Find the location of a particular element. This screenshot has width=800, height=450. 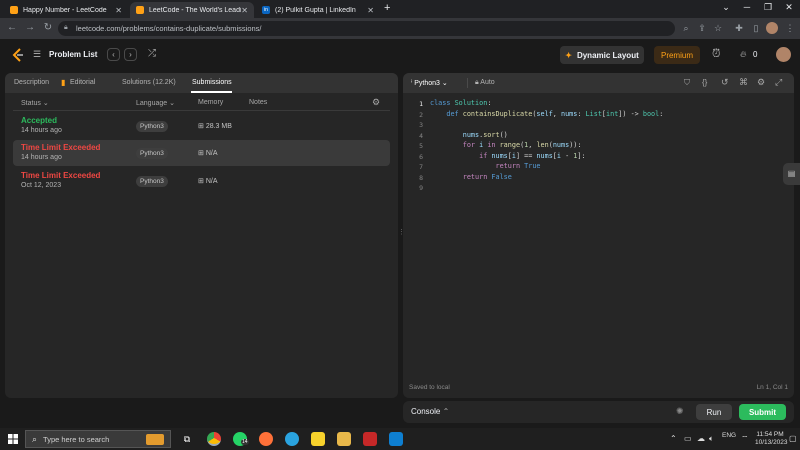

taskbar-search-box: ⌕ Type here to search is located at coordinates (98, 439).